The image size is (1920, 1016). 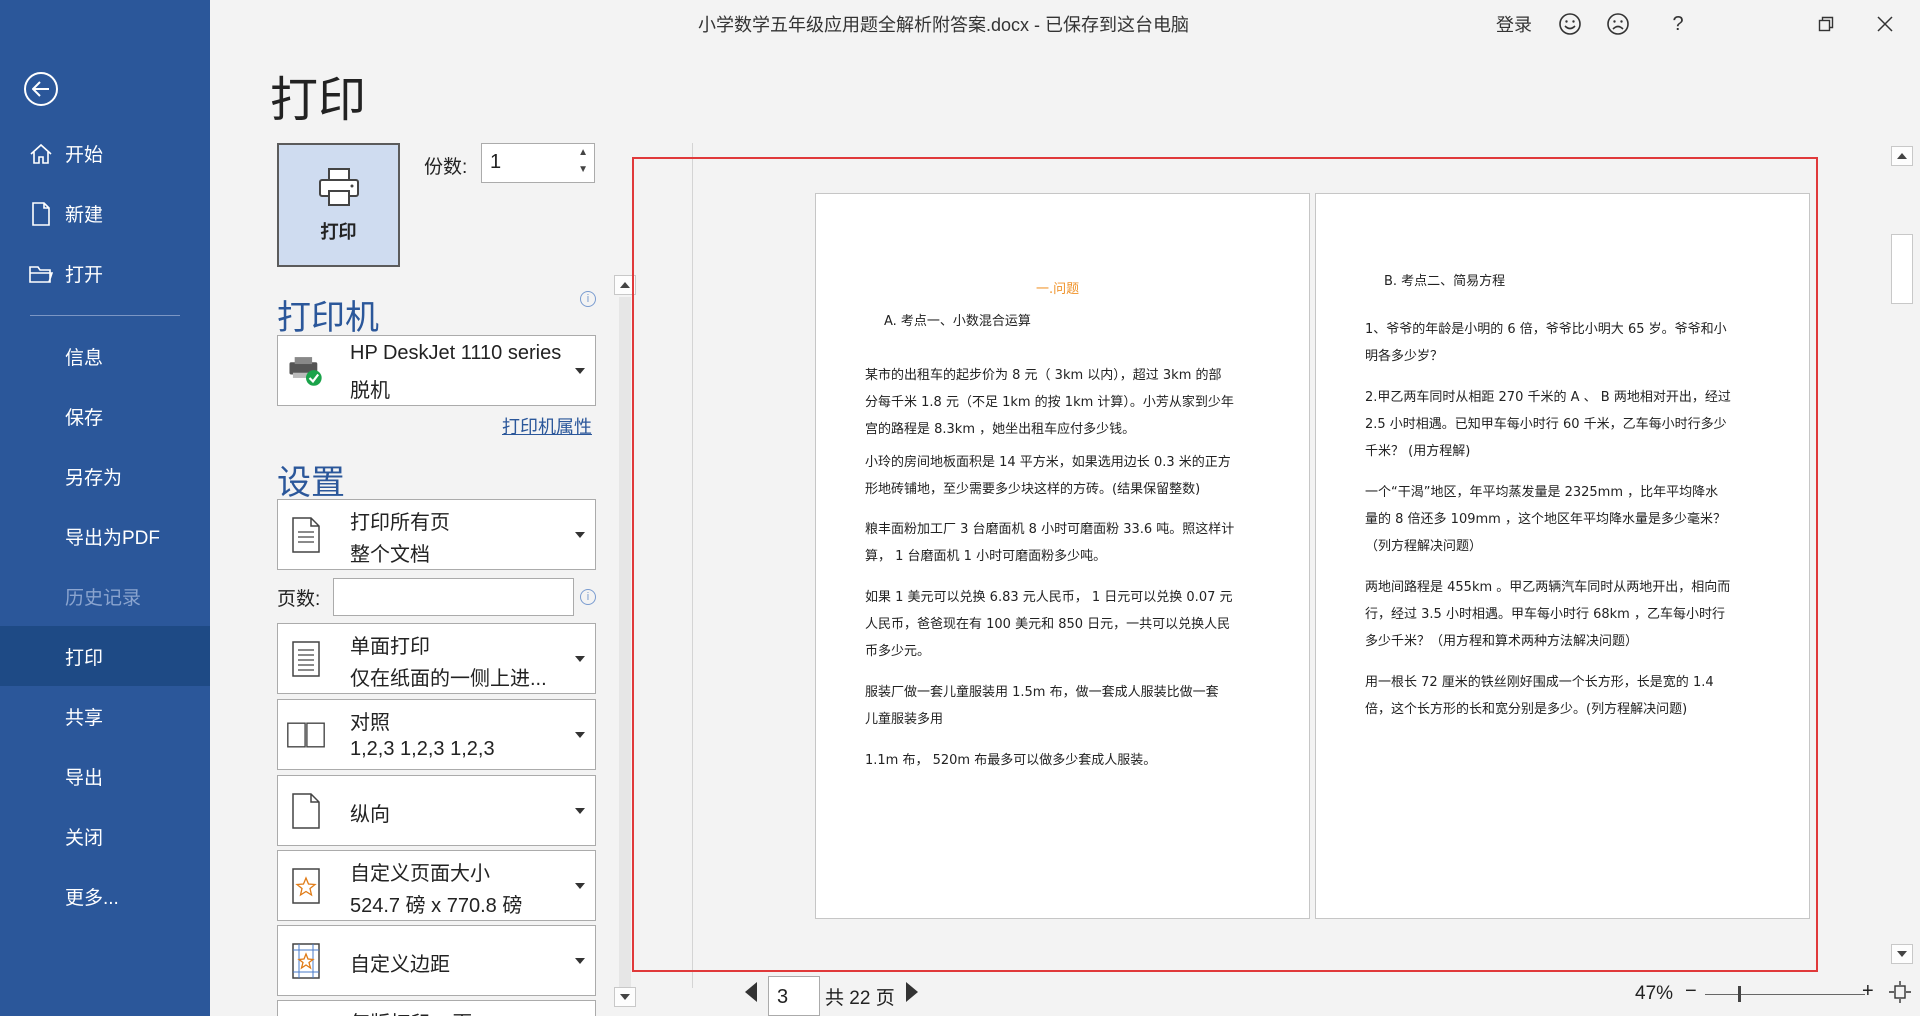 What do you see at coordinates (306, 886) in the screenshot?
I see `page-size-star-icon` at bounding box center [306, 886].